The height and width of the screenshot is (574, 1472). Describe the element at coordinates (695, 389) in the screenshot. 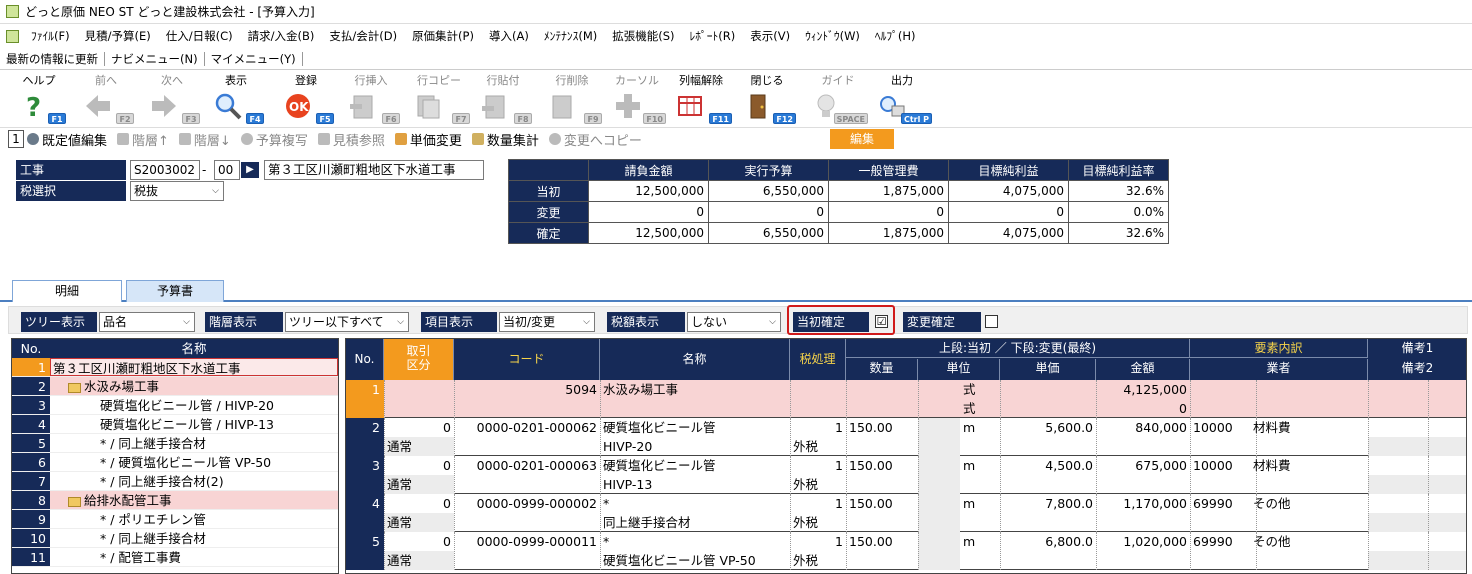

I see `grid-cell-name1: 水汲み場工事` at that location.